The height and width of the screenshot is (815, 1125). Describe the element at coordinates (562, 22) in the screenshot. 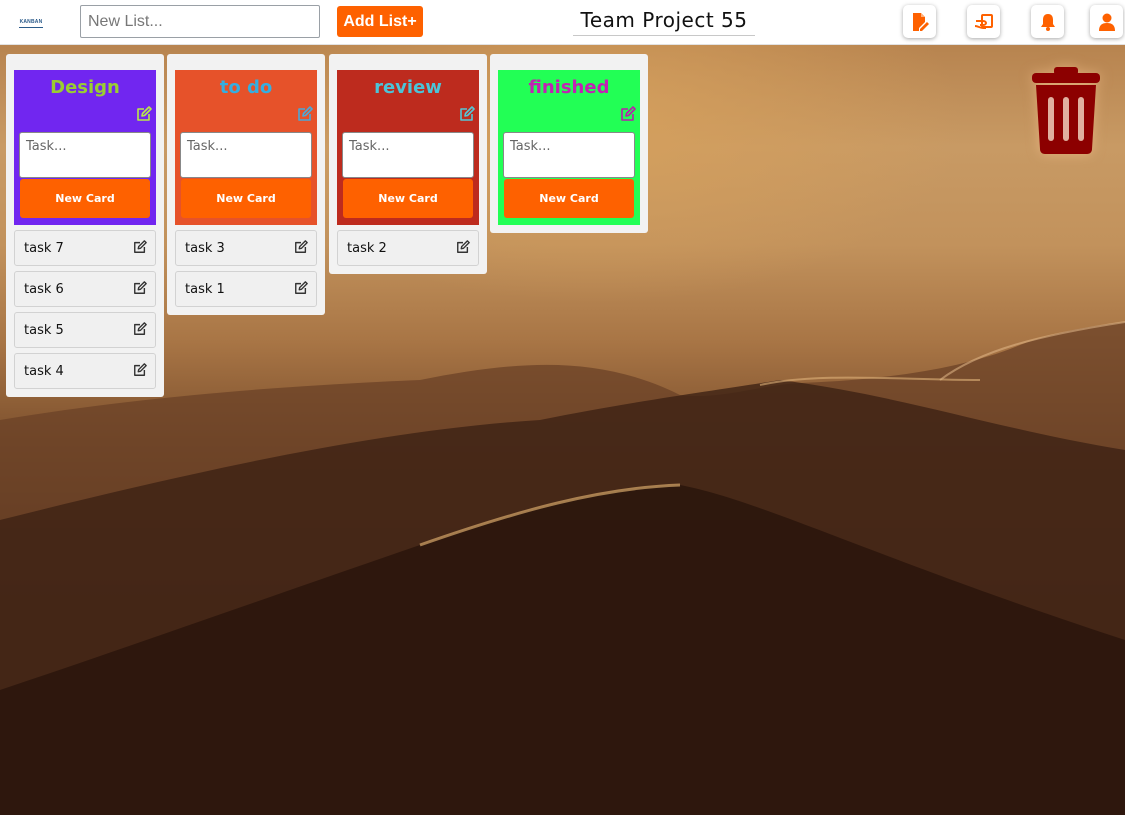

I see `top-bar: KANBAN Add List+ Team Project 55` at that location.